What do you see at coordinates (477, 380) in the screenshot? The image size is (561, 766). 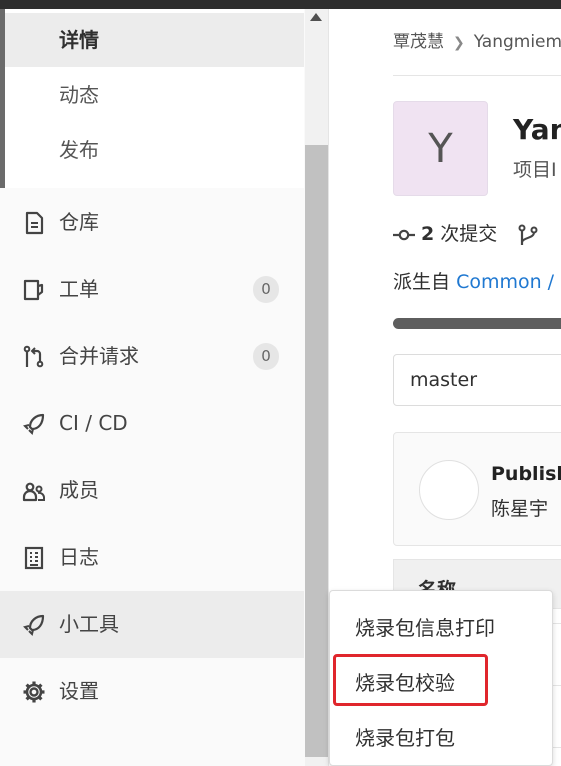 I see `branch-select: master` at bounding box center [477, 380].